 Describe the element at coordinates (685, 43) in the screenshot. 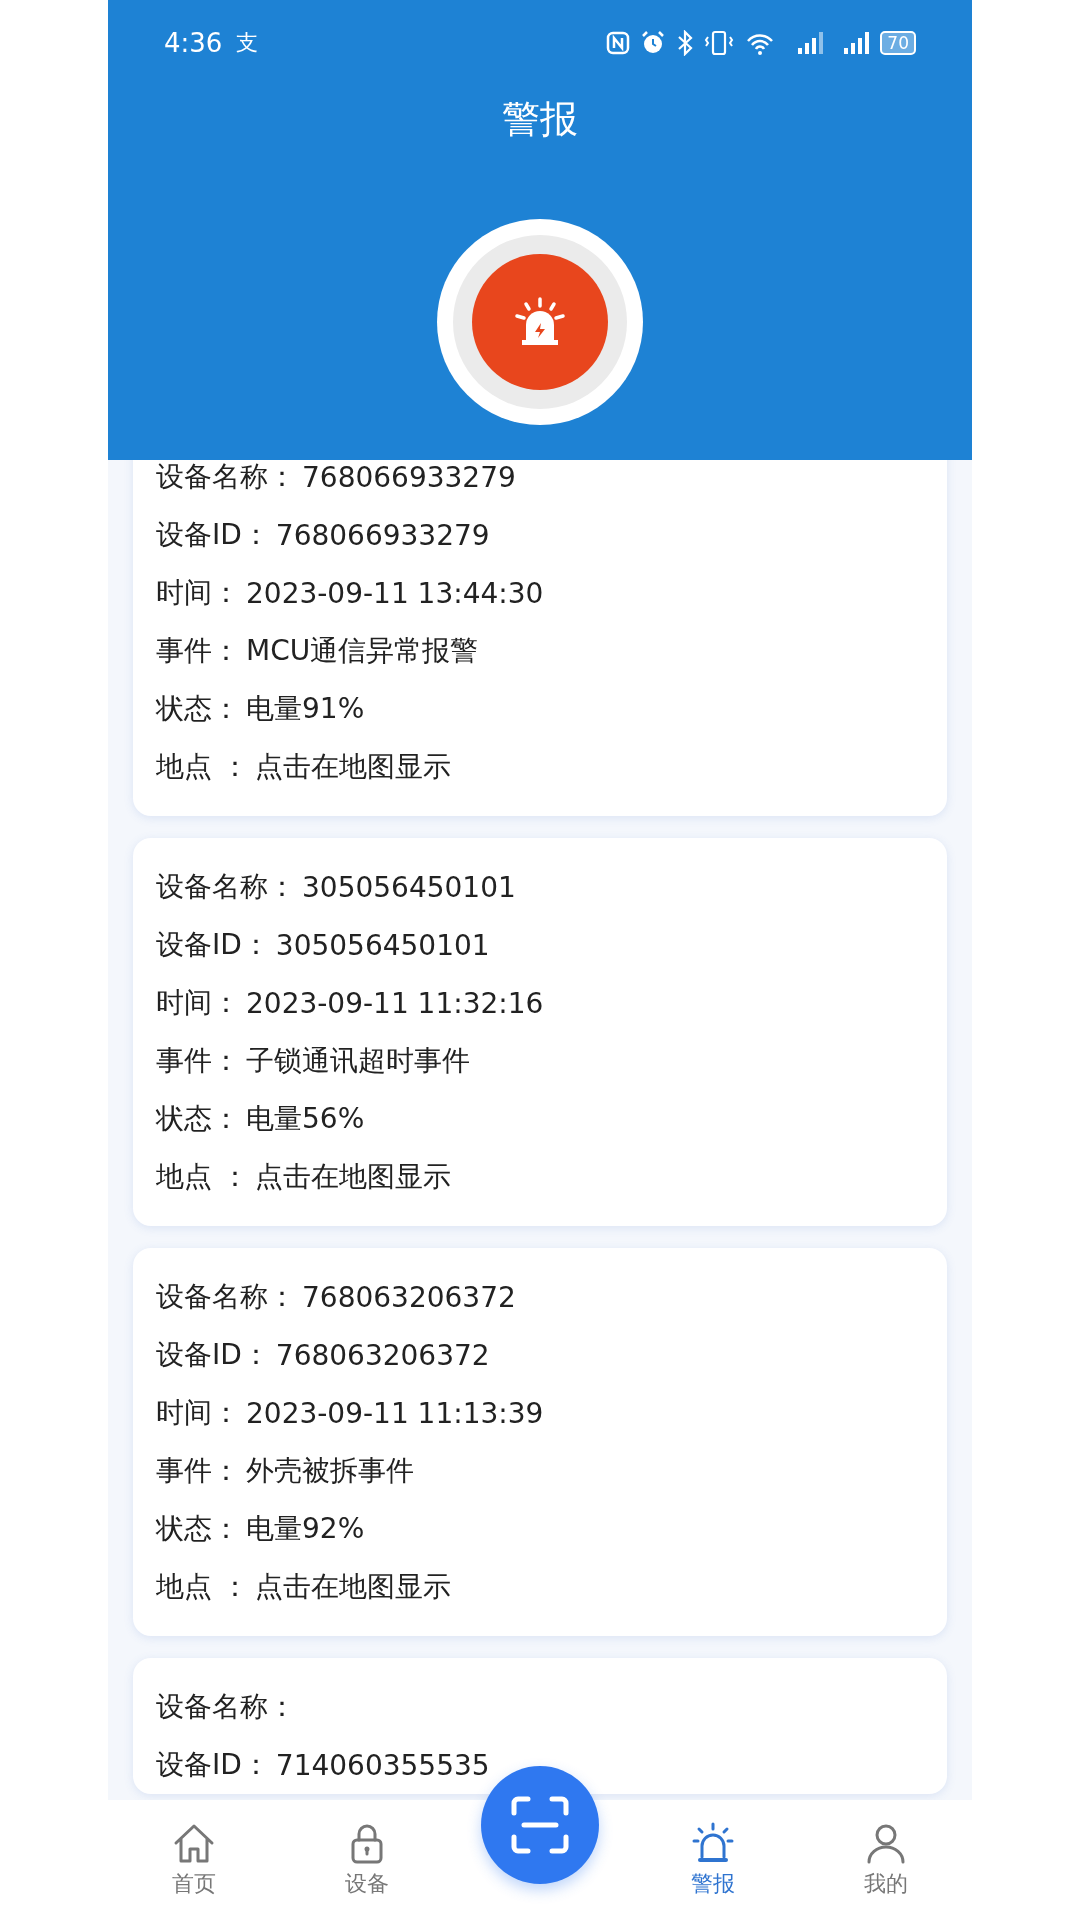

I see `bluetooth-icon` at that location.